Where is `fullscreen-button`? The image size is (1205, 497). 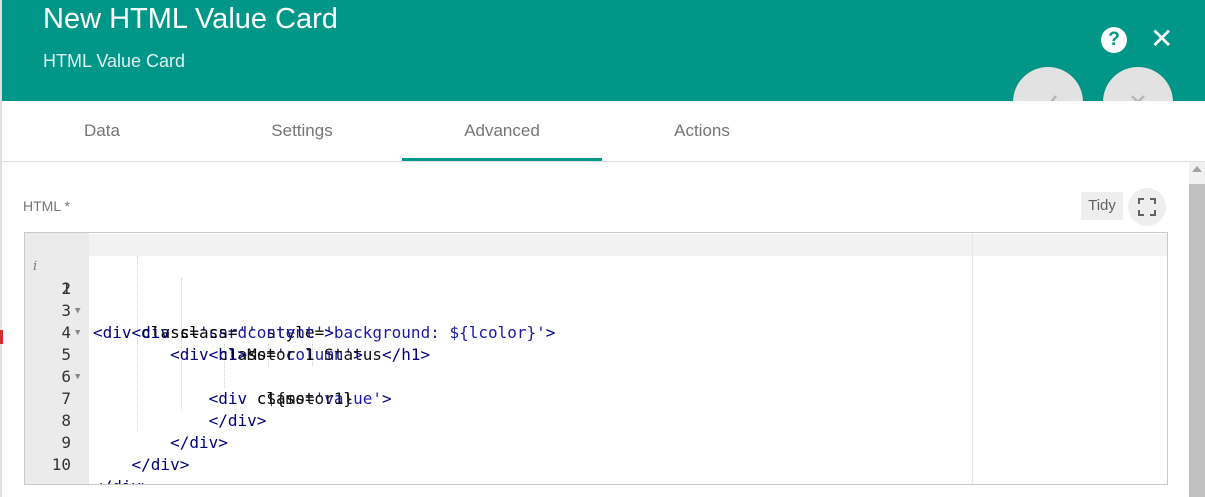
fullscreen-button is located at coordinates (1147, 207).